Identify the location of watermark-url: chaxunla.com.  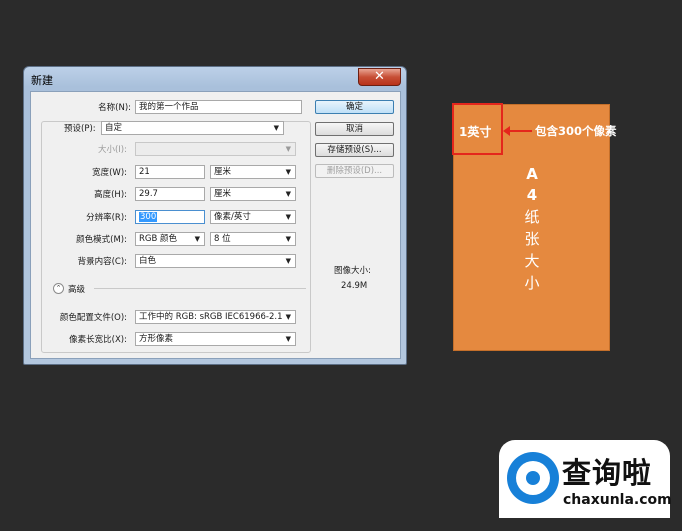
(617, 500).